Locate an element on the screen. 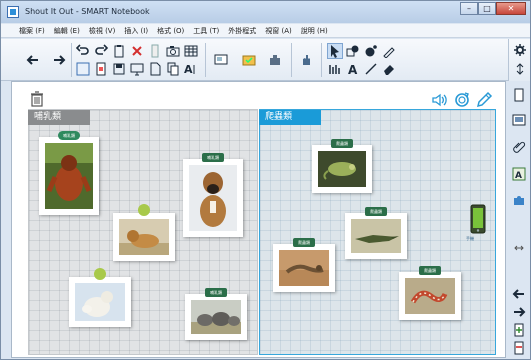  page-button is located at coordinates (101, 69).